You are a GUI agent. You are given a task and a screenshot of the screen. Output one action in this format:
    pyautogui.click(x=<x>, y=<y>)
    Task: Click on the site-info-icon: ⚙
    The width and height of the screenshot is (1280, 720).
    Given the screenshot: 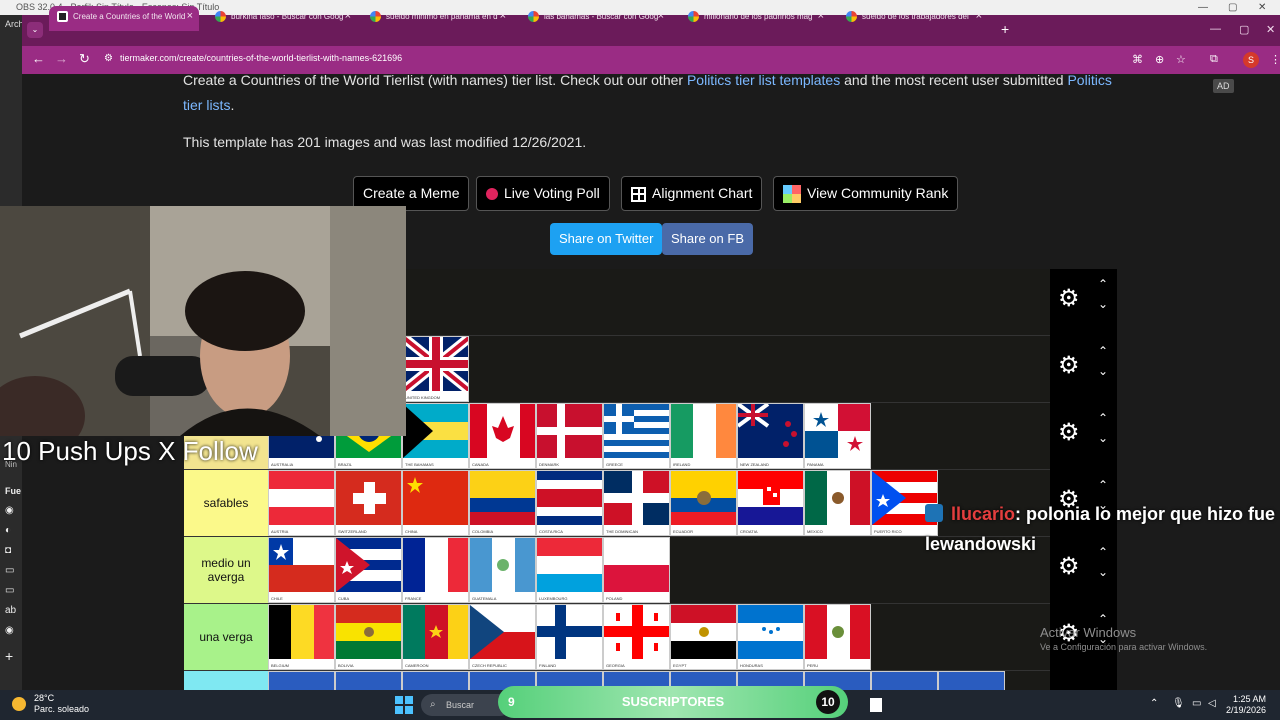 What is the action you would take?
    pyautogui.click(x=108, y=58)
    